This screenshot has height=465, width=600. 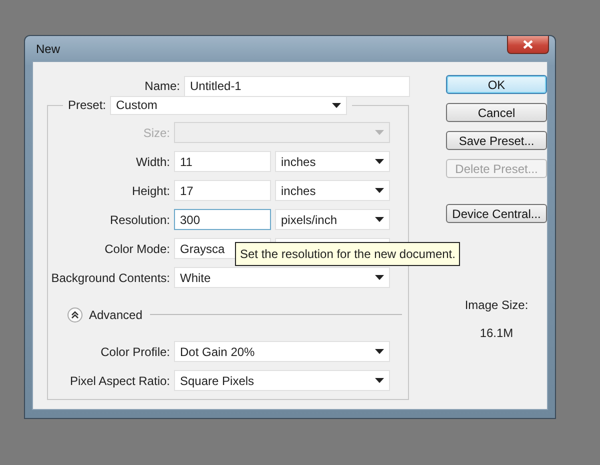 What do you see at coordinates (87, 105) in the screenshot?
I see `field-label: Preset:` at bounding box center [87, 105].